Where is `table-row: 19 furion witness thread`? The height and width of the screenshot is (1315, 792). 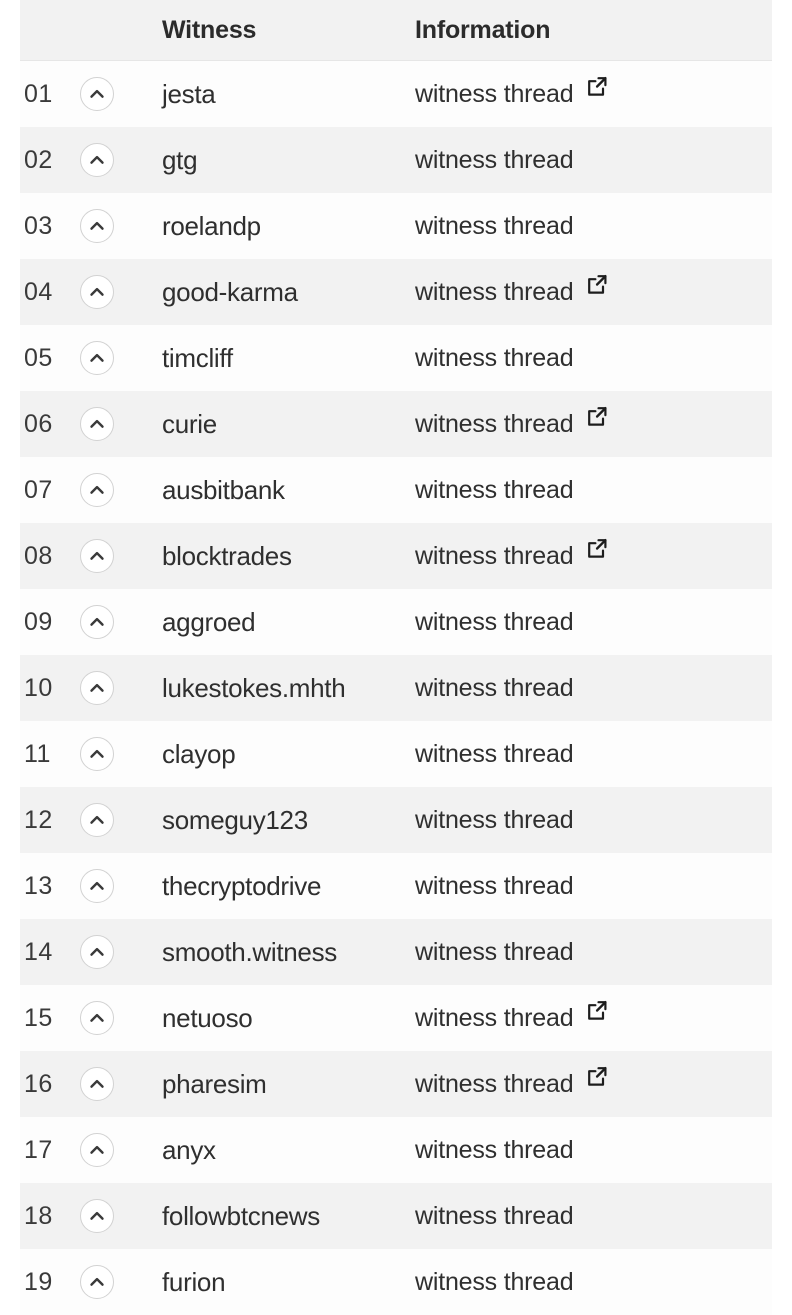
table-row: 19 furion witness thread is located at coordinates (396, 1282).